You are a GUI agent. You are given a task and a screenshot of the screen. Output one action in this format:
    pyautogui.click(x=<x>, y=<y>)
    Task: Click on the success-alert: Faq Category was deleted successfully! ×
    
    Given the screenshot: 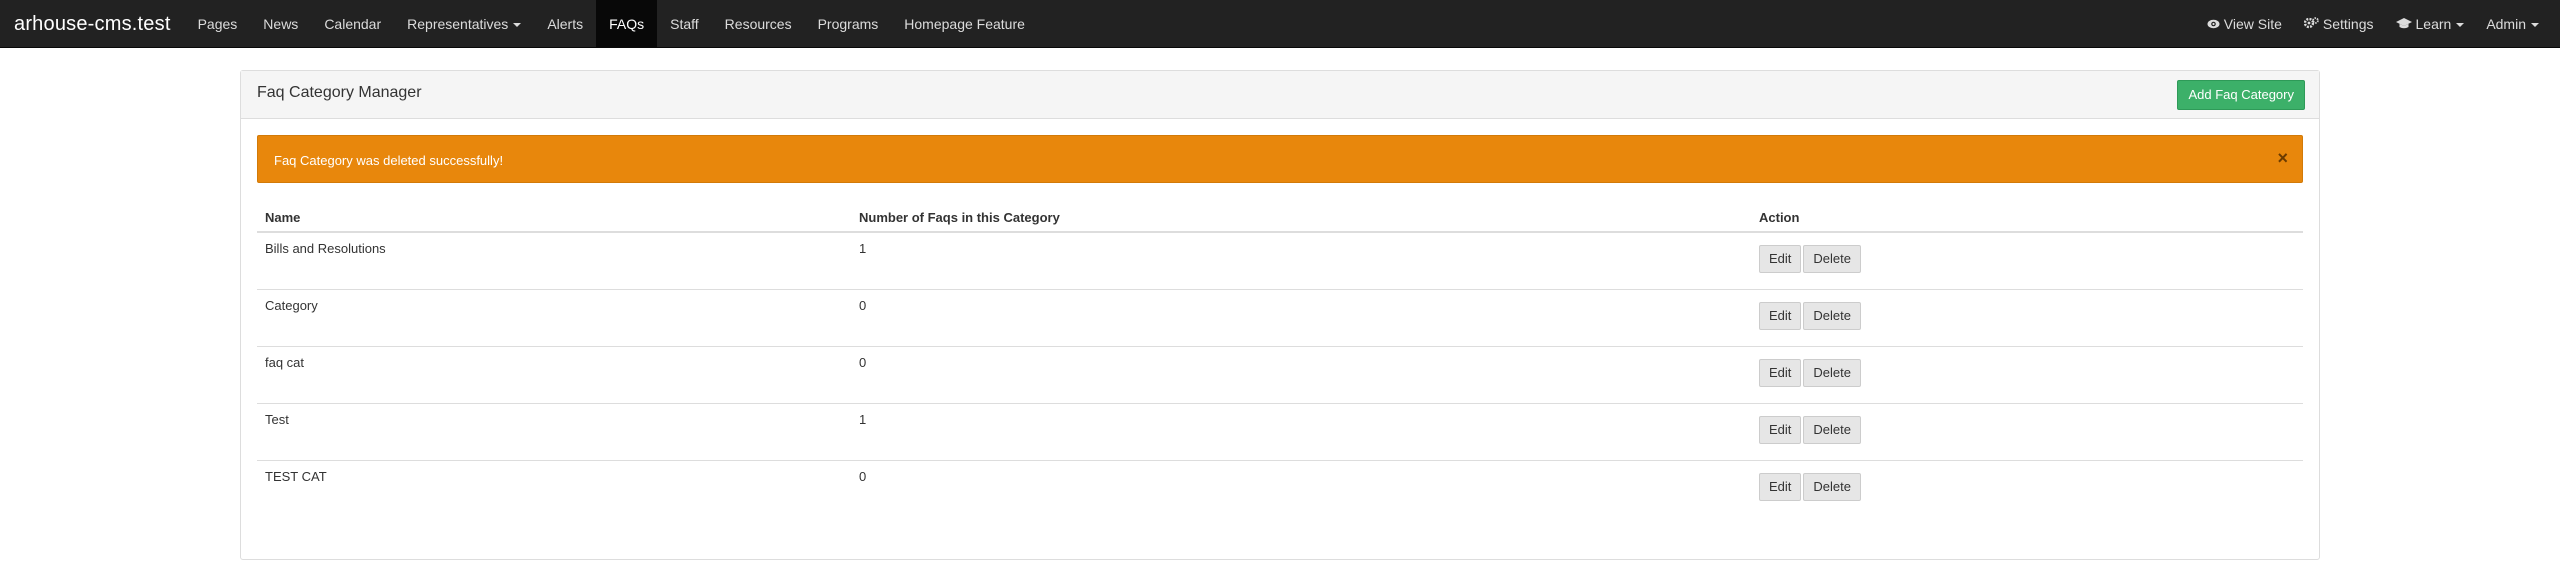 What is the action you would take?
    pyautogui.click(x=1280, y=159)
    